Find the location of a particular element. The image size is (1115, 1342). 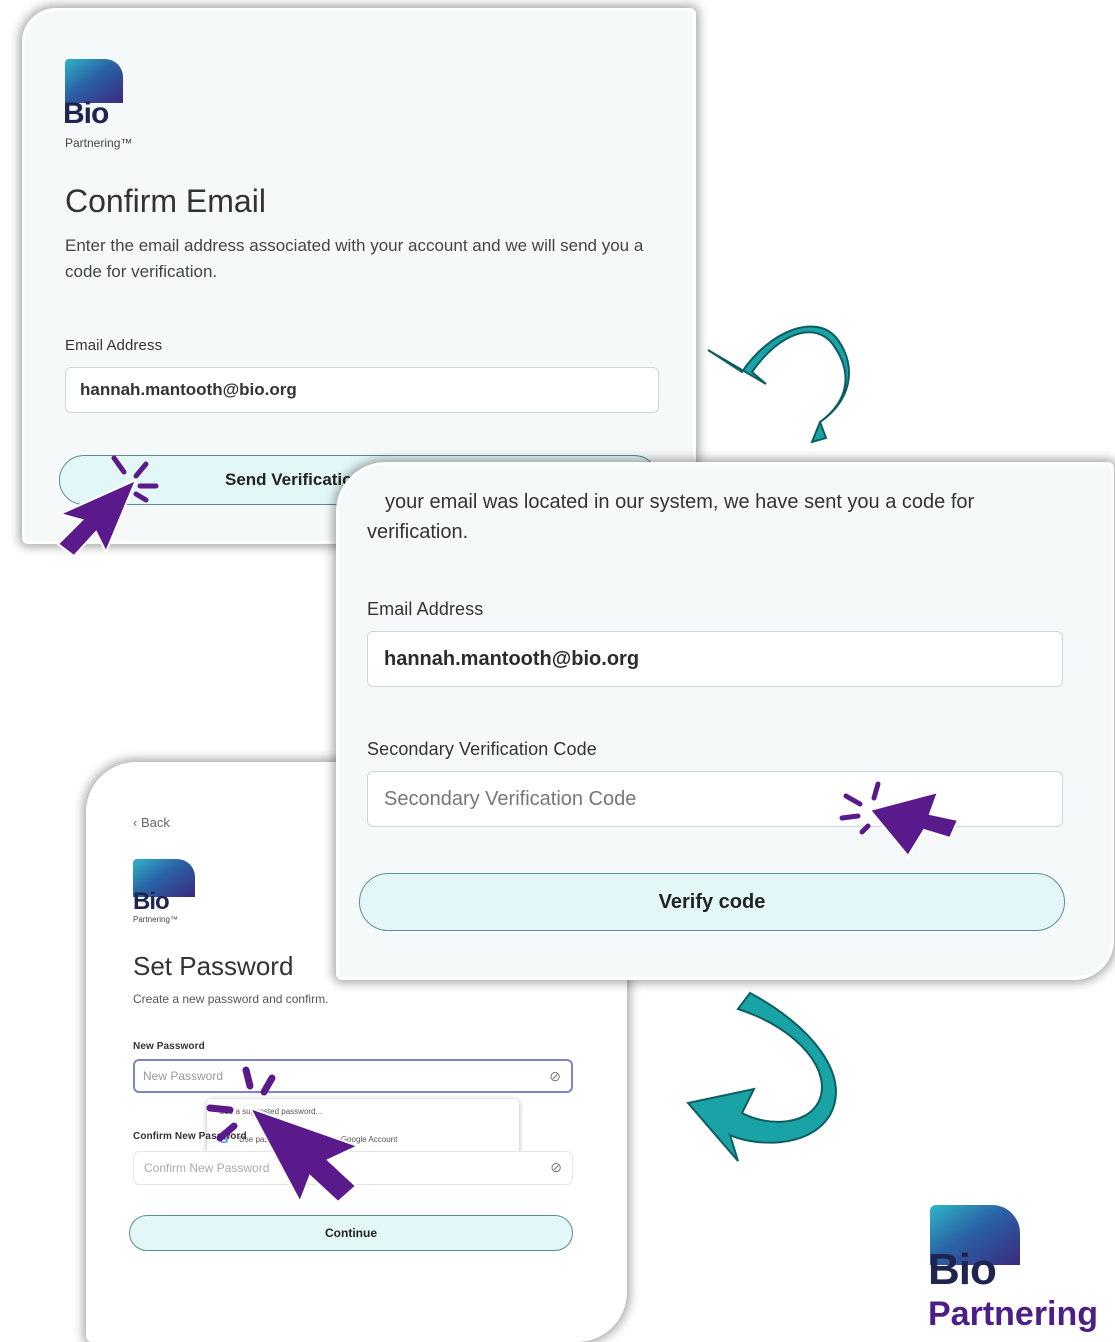

chevron-left-icon: ‹ is located at coordinates (137, 822).